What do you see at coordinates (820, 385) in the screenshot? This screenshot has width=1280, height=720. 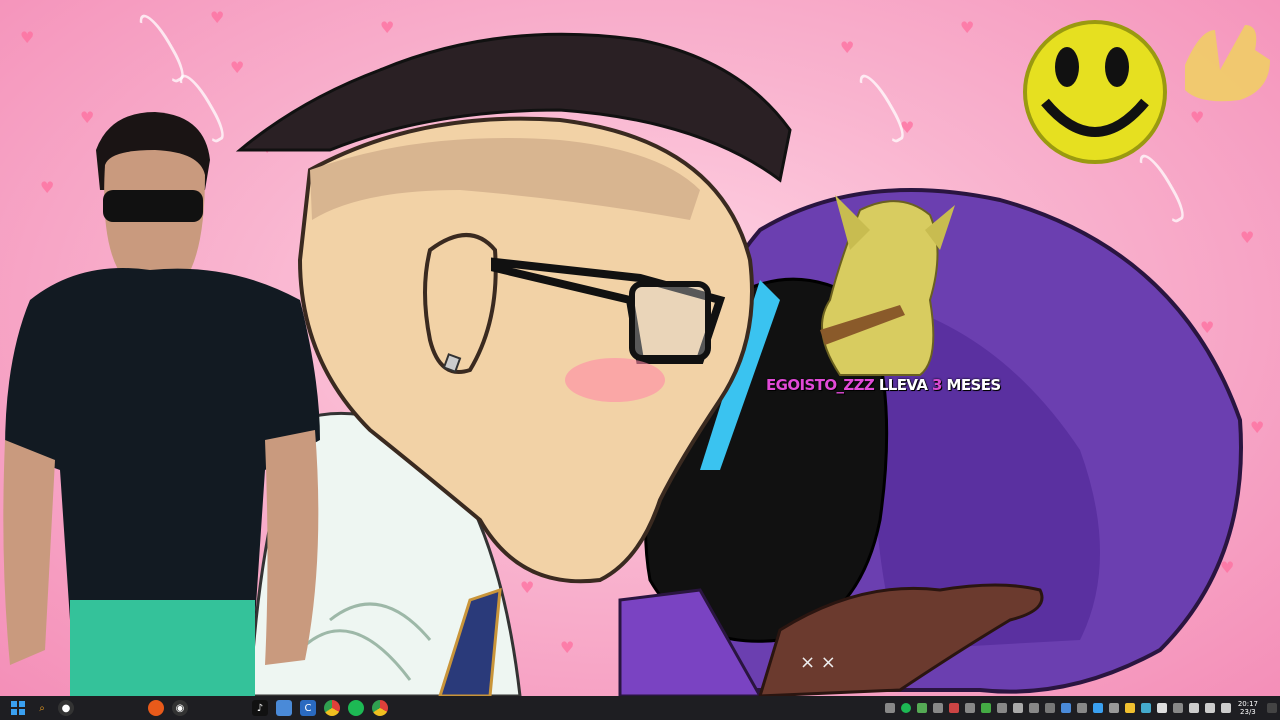 I see `alert-username: EGOISTO_ZZZ` at bounding box center [820, 385].